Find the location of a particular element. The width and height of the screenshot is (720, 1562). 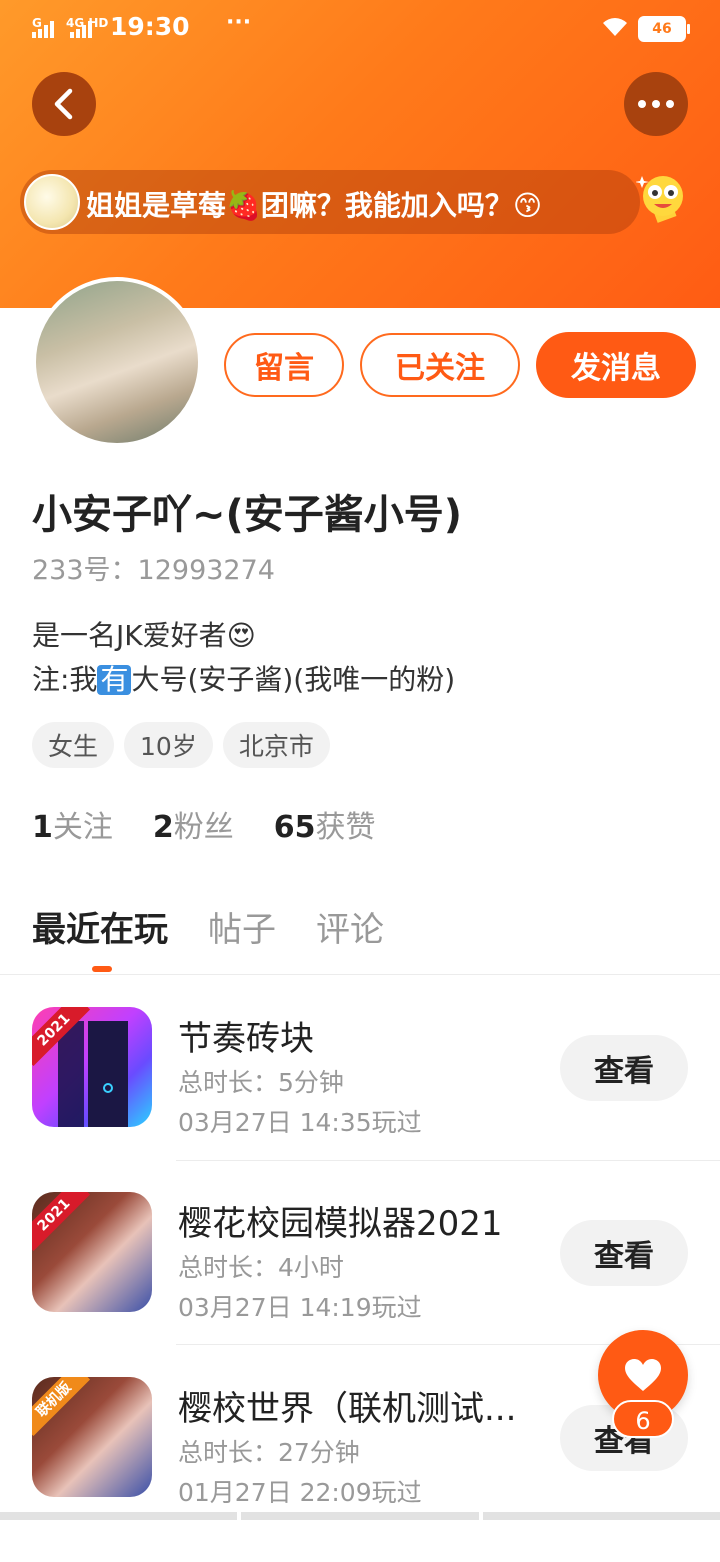

stat-fans: 2粉丝 is located at coordinates (193, 824).